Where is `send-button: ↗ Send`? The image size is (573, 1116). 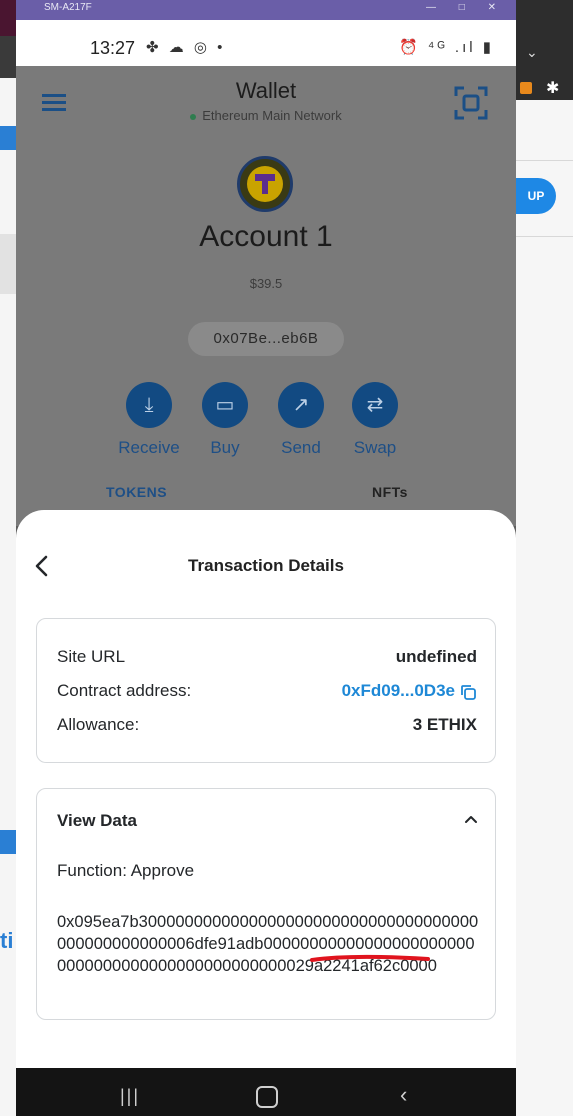 send-button: ↗ Send is located at coordinates (301, 420).